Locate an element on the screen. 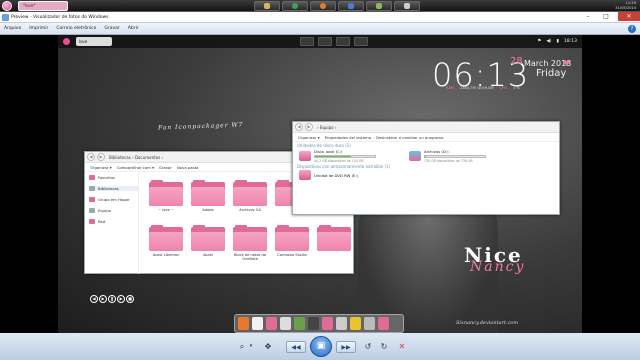 The height and width of the screenshot is (360, 640). folder-item: Camtasia Studio is located at coordinates (292, 243).